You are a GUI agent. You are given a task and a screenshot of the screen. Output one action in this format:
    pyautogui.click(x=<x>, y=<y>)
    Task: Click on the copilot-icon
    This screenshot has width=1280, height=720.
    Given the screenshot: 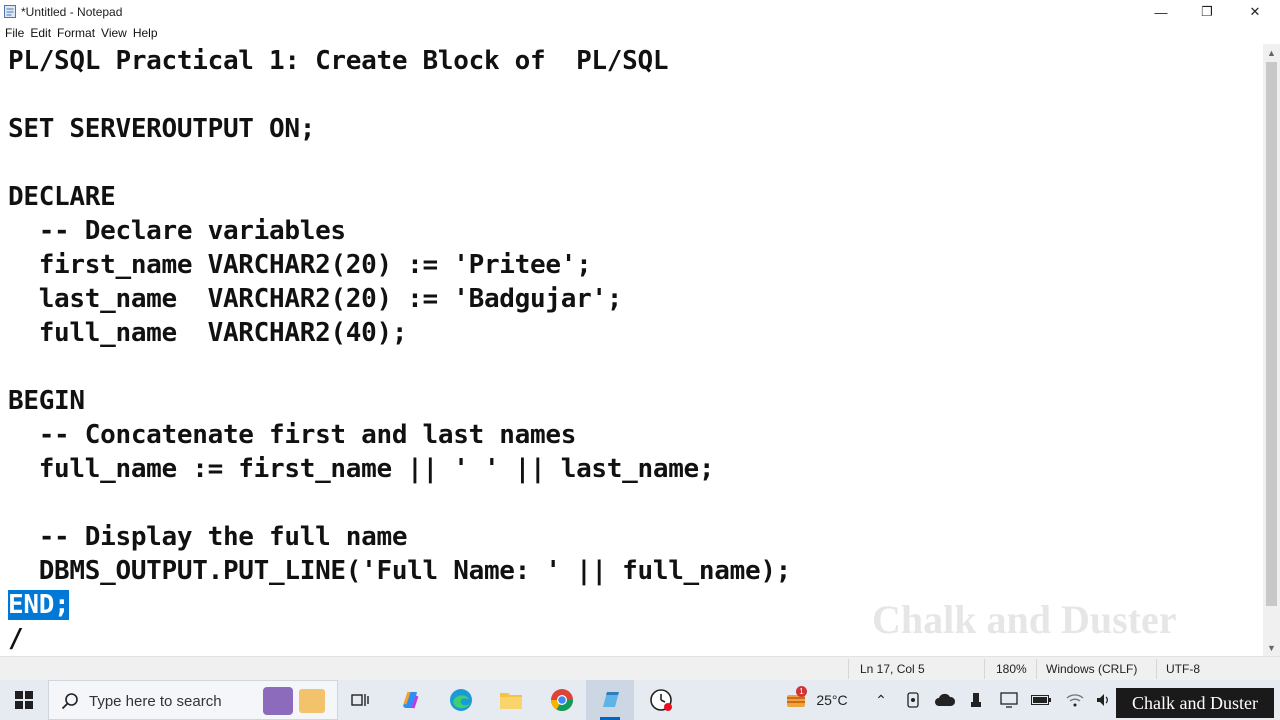 What is the action you would take?
    pyautogui.click(x=411, y=700)
    